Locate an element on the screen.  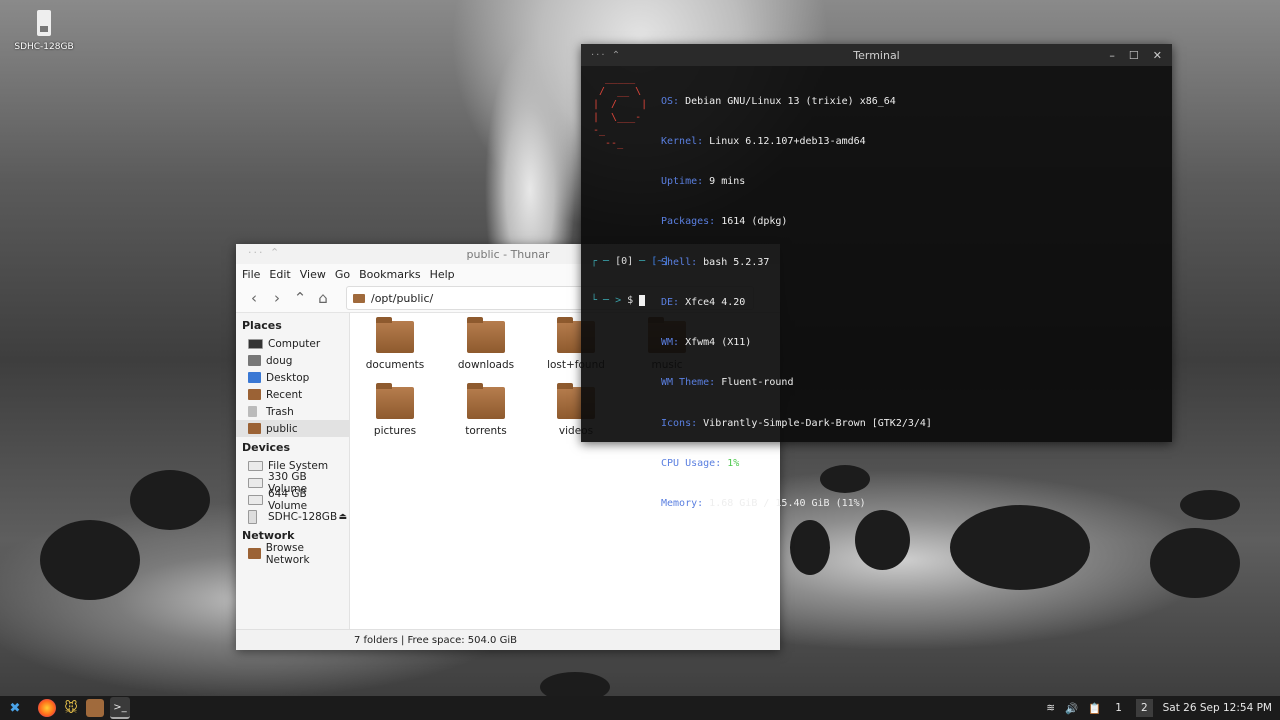
desktop-icon is located at coordinates (254, 377).